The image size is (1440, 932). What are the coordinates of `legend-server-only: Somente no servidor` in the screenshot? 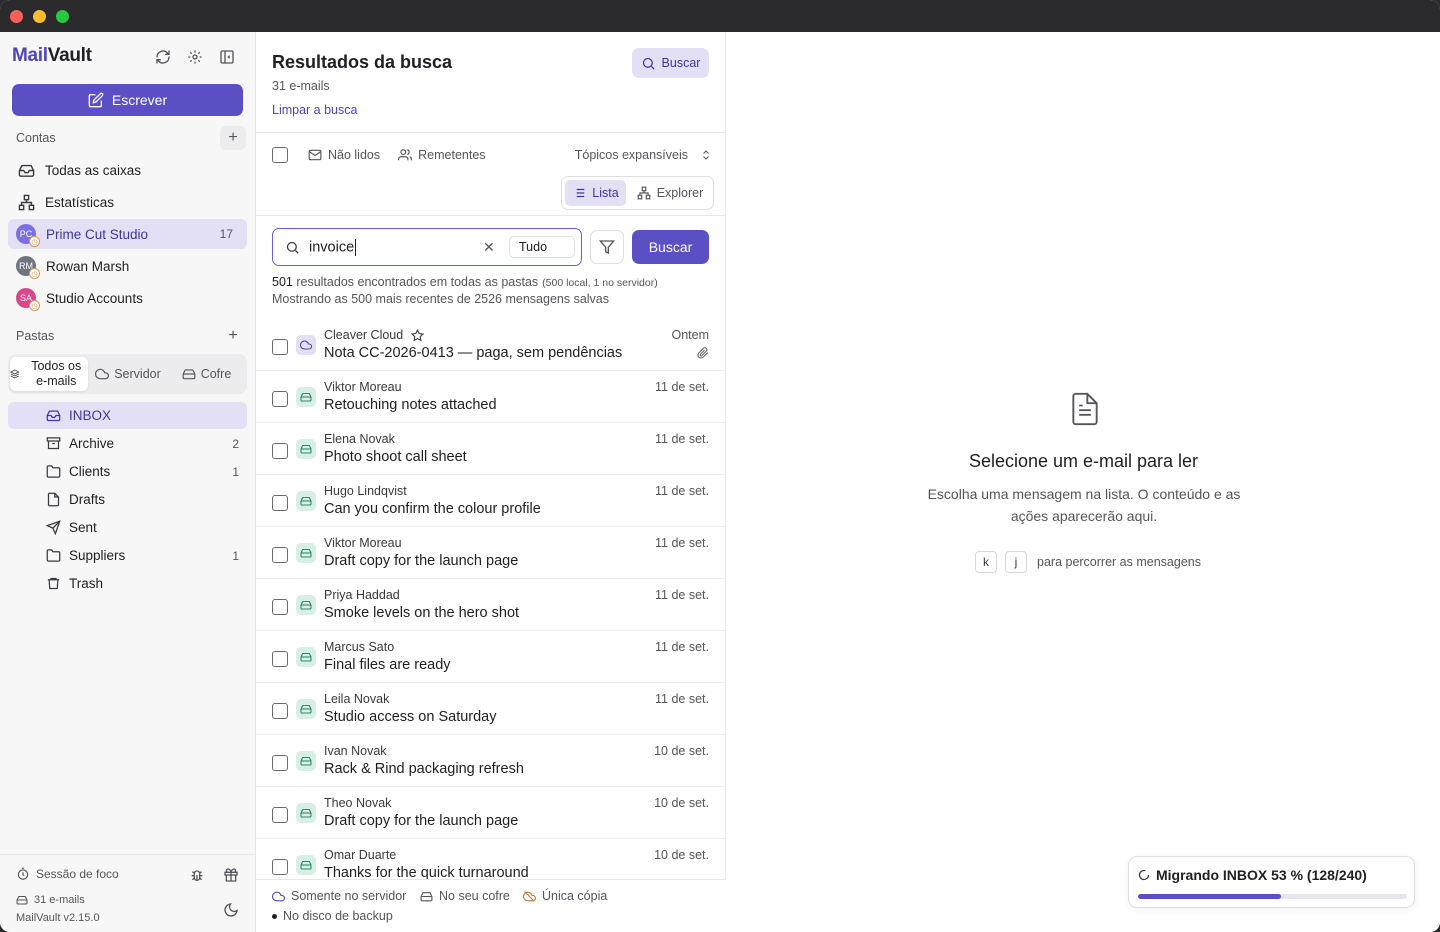 It's located at (339, 896).